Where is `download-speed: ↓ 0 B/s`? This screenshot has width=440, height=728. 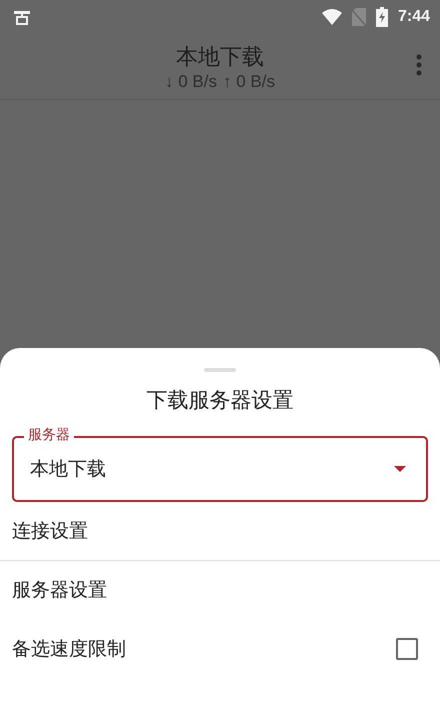
download-speed: ↓ 0 B/s is located at coordinates (191, 82).